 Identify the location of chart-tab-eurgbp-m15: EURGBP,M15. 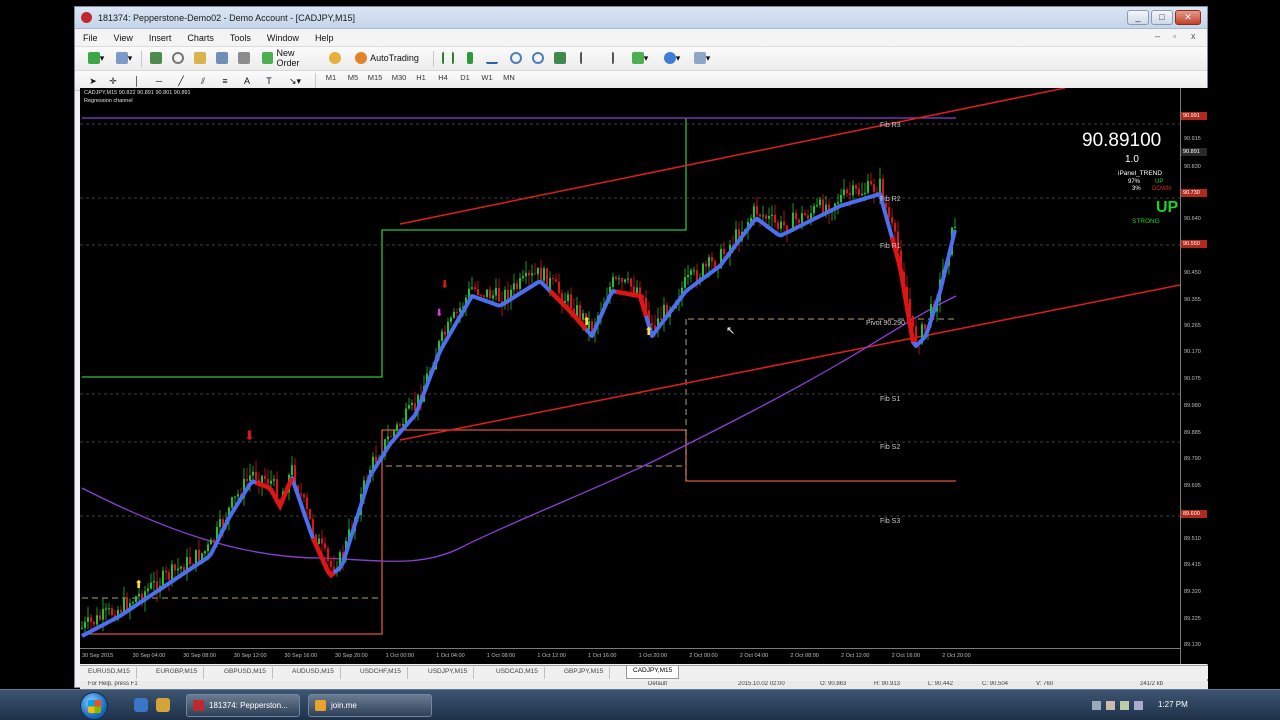
(177, 673).